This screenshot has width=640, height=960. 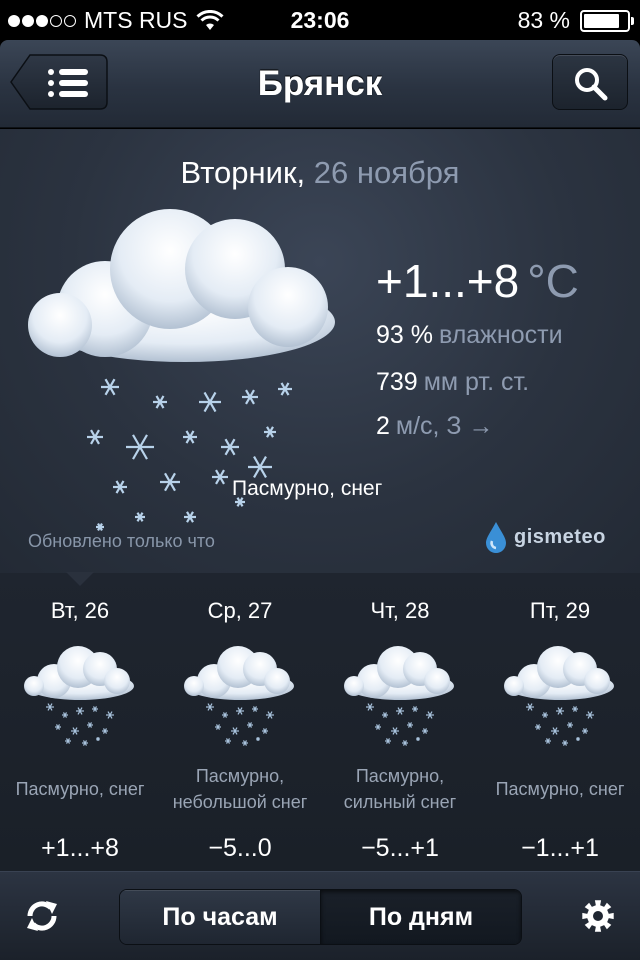 I want to click on search-icon, so click(x=591, y=84).